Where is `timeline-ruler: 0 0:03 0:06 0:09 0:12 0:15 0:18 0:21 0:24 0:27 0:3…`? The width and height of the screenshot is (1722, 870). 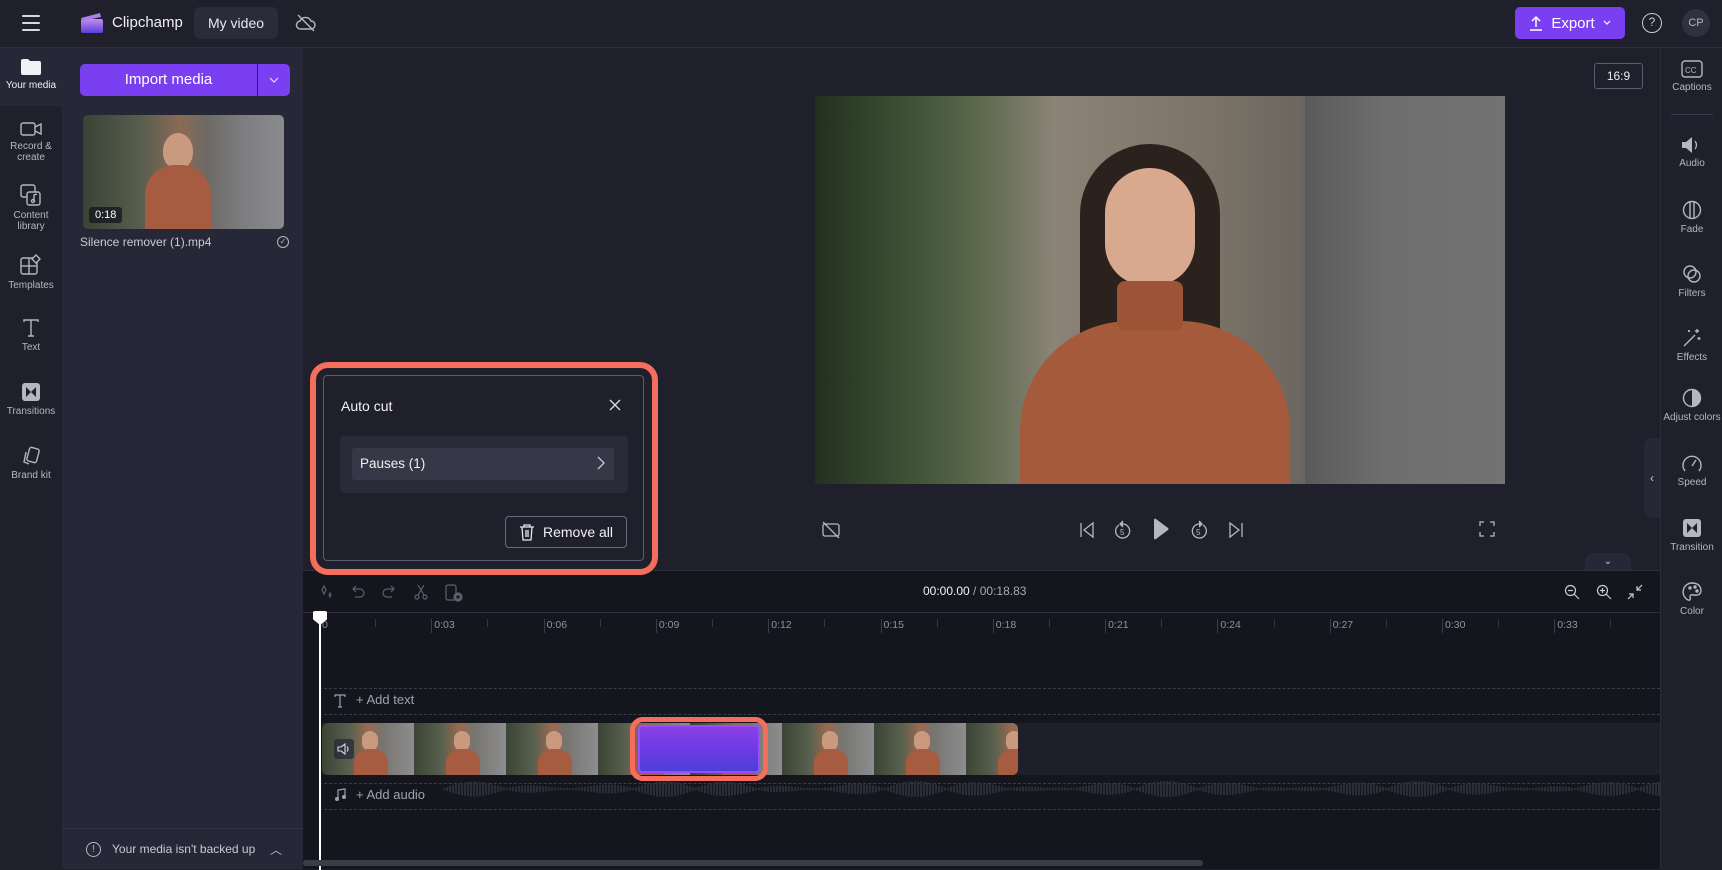
timeline-ruler: 0 0:03 0:06 0:09 0:12 0:15 0:18 0:21 0:24 0:27 0:3… is located at coordinates (981, 627).